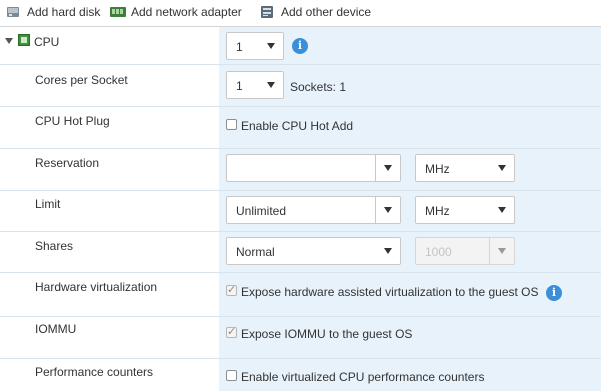 The image size is (601, 391). Describe the element at coordinates (72, 121) in the screenshot. I see `cpu-hot-plug-label: CPU Hot Plug` at that location.